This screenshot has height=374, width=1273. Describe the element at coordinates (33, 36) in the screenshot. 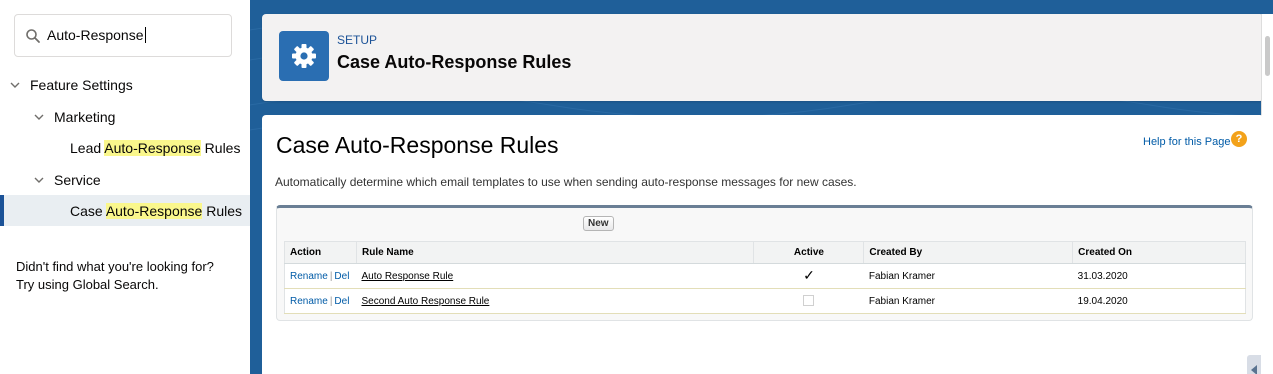

I see `search-icon` at that location.